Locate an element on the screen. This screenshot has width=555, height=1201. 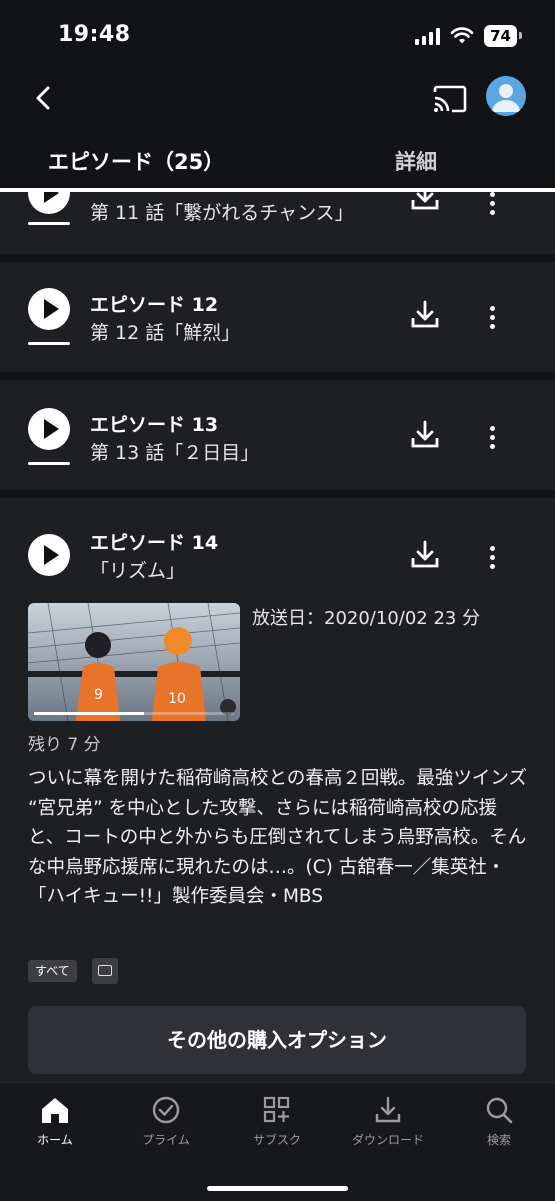
episode-thumbnail: 9 10 is located at coordinates (134, 662).